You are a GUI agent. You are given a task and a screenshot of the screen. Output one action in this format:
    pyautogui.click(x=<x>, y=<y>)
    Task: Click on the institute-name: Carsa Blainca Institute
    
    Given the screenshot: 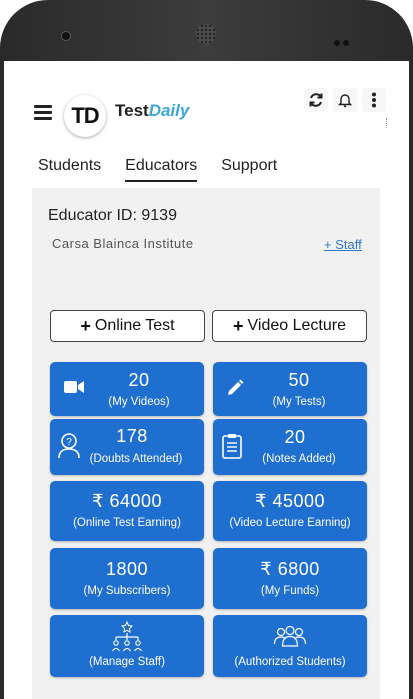 What is the action you would take?
    pyautogui.click(x=123, y=243)
    